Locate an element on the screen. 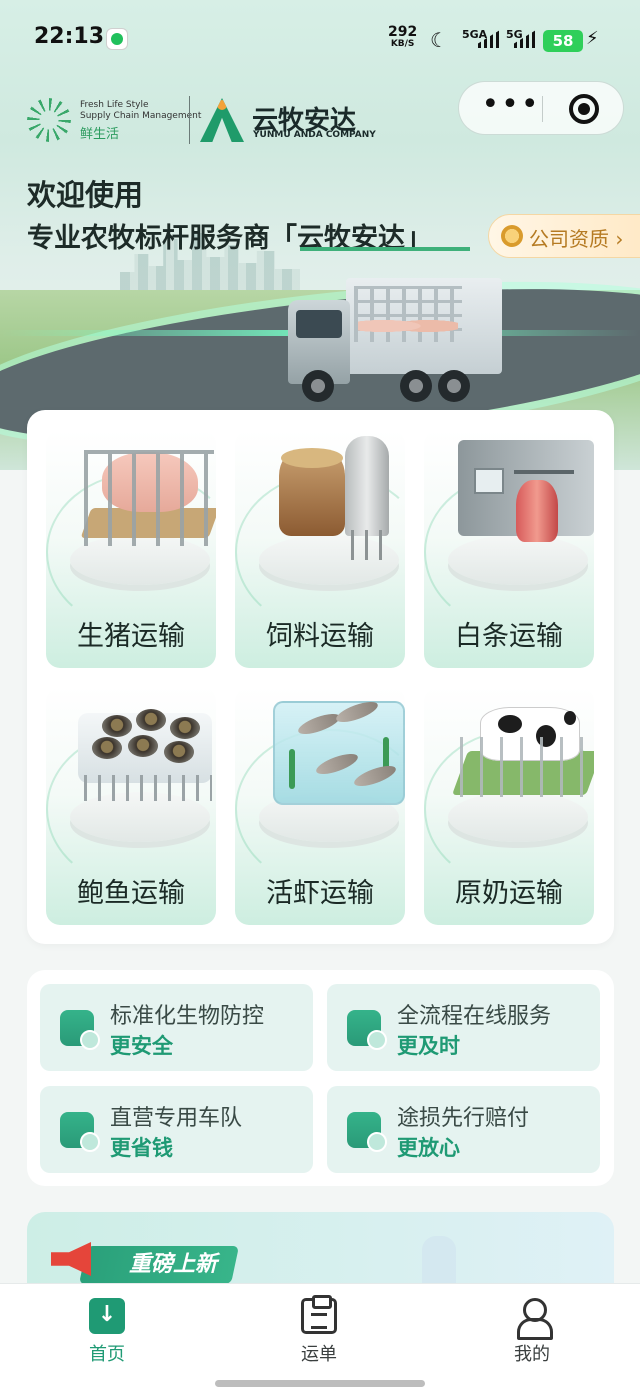 The image size is (640, 1400). carcass-icon is located at coordinates (537, 511).